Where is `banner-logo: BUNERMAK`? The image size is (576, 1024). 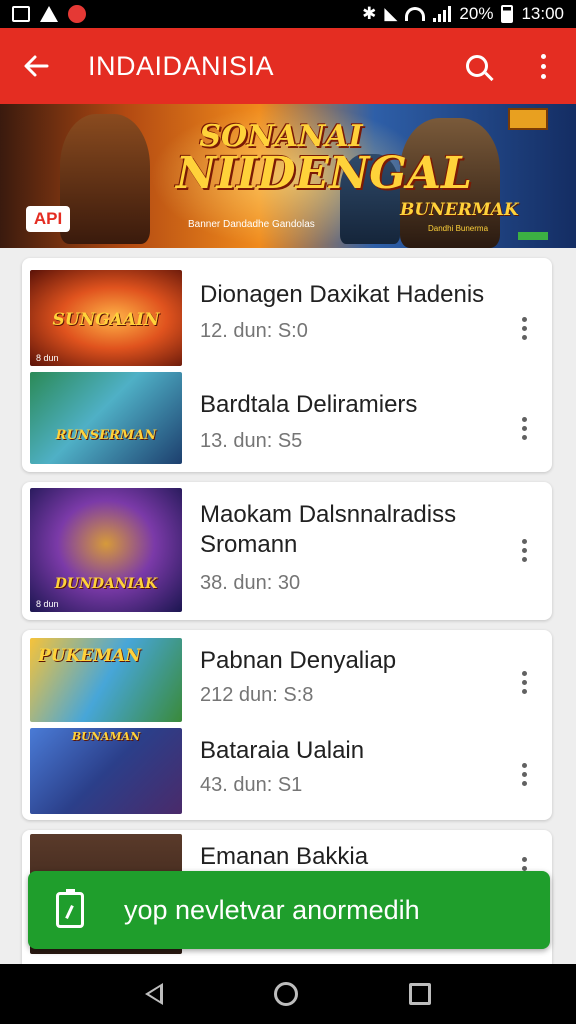 banner-logo: BUNERMAK is located at coordinates (459, 210).